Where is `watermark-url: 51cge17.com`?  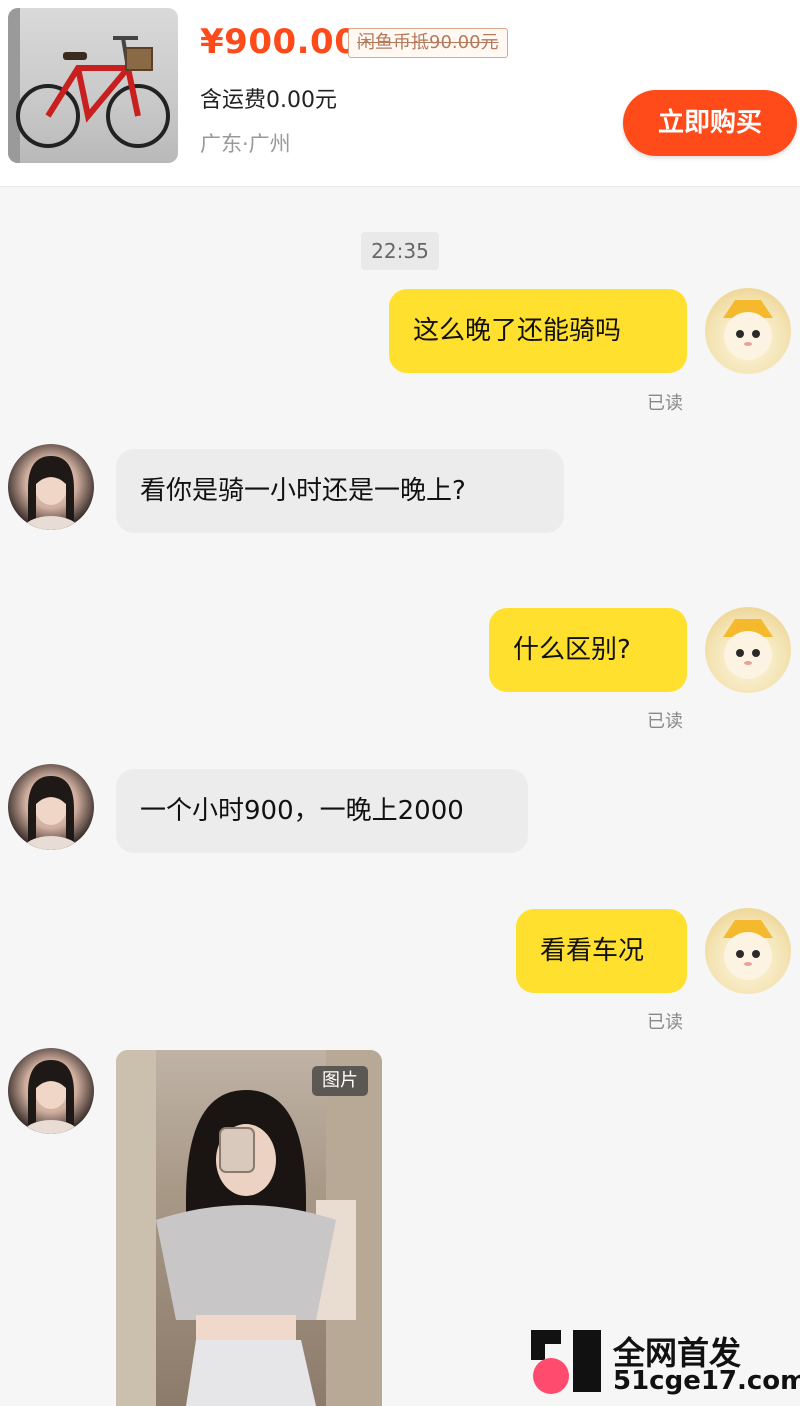 watermark-url: 51cge17.com is located at coordinates (706, 1381).